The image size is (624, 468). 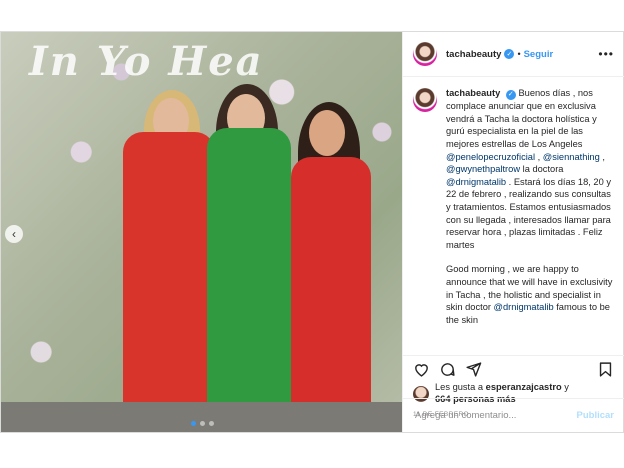 What do you see at coordinates (447, 369) in the screenshot?
I see `comment-icon` at bounding box center [447, 369].